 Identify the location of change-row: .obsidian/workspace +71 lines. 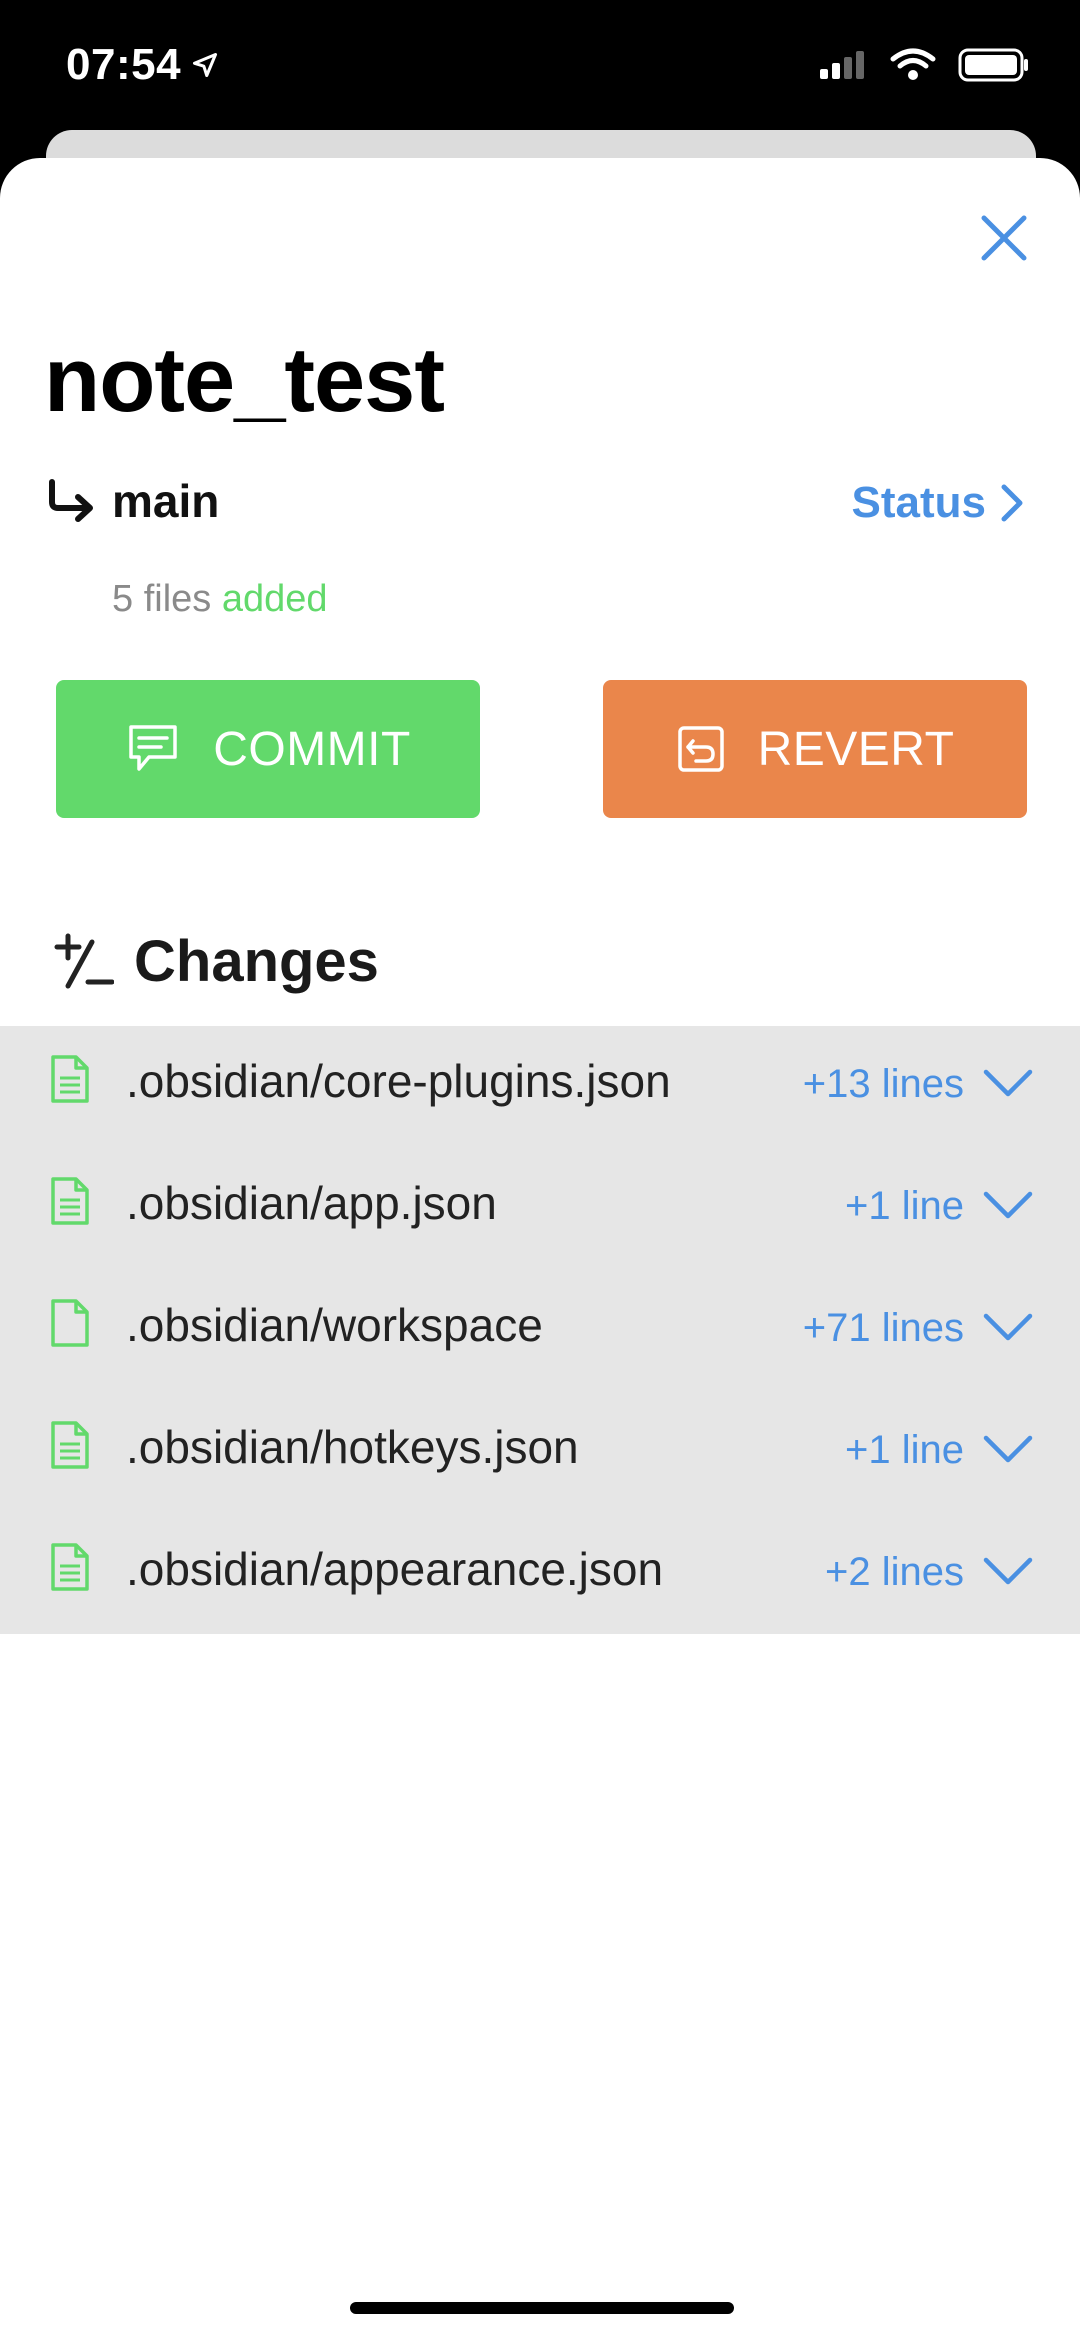
(540, 1331).